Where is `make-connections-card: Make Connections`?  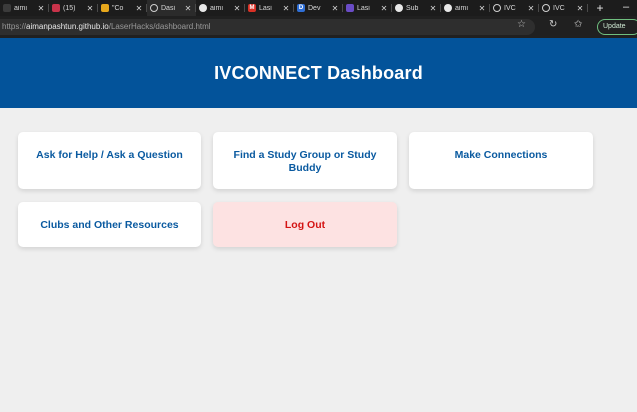 make-connections-card: Make Connections is located at coordinates (501, 160).